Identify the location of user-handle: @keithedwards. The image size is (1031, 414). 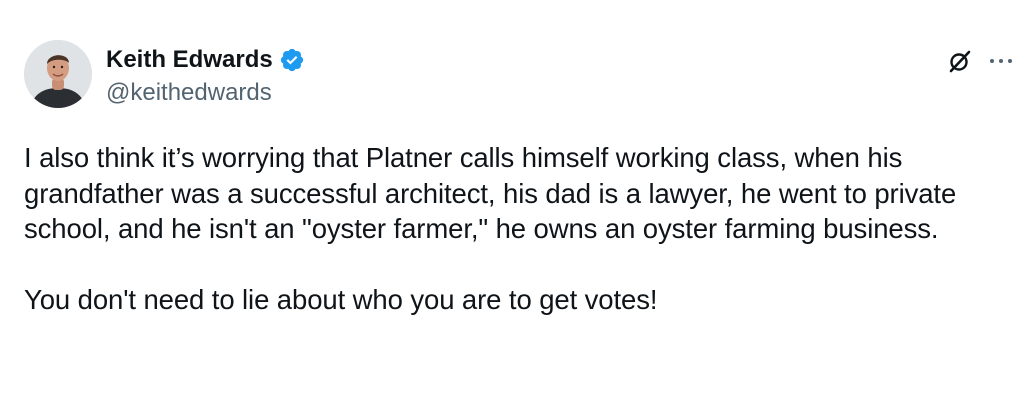
(205, 93).